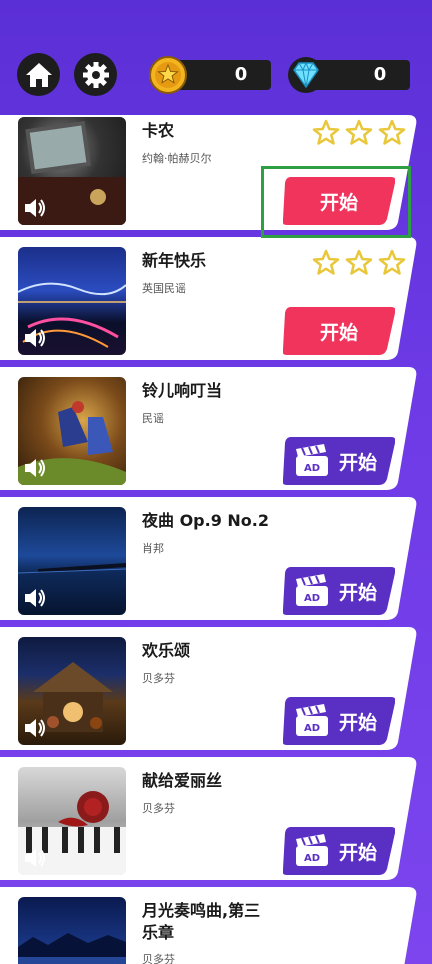 Image resolution: width=432 pixels, height=964 pixels. I want to click on selection-highlight, so click(336, 202).